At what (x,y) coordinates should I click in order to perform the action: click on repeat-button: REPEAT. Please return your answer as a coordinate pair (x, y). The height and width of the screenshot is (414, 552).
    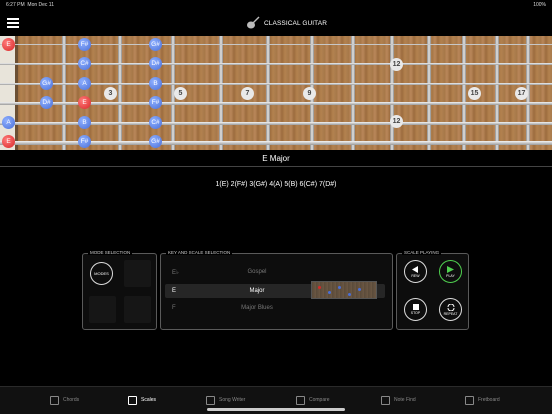
    Looking at the image, I should click on (450, 309).